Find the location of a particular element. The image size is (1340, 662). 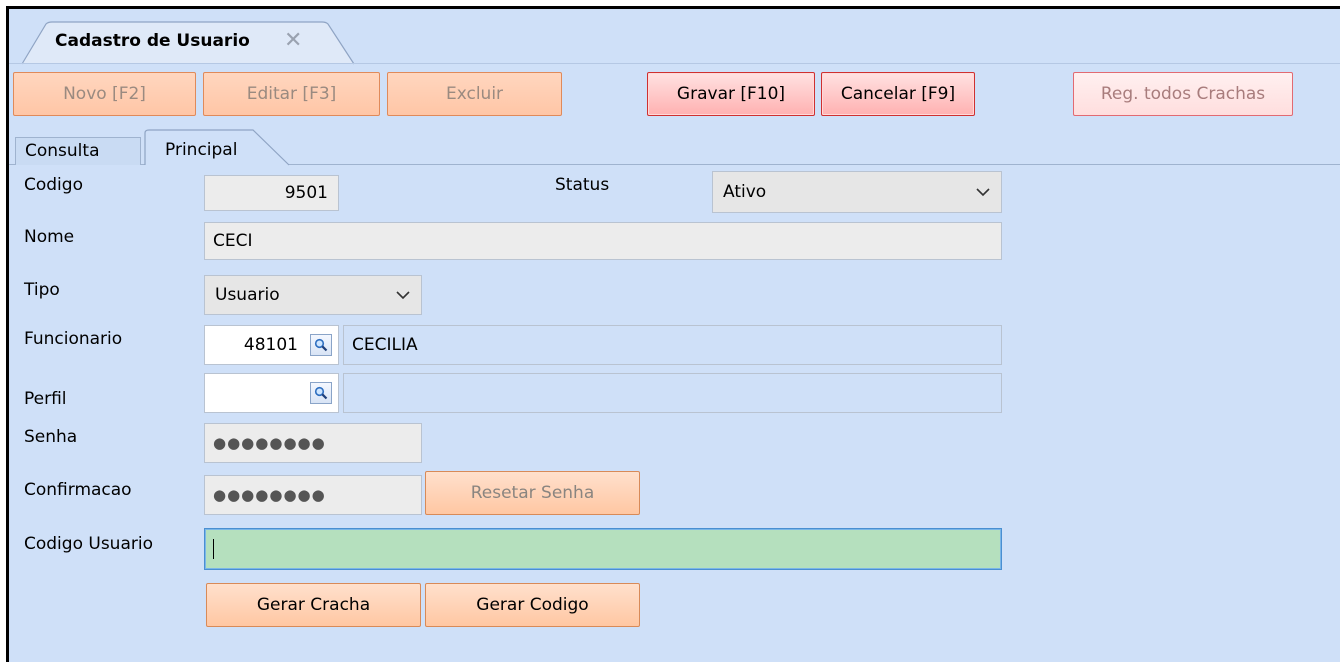

novo-button: Novo [F2] is located at coordinates (104, 94).